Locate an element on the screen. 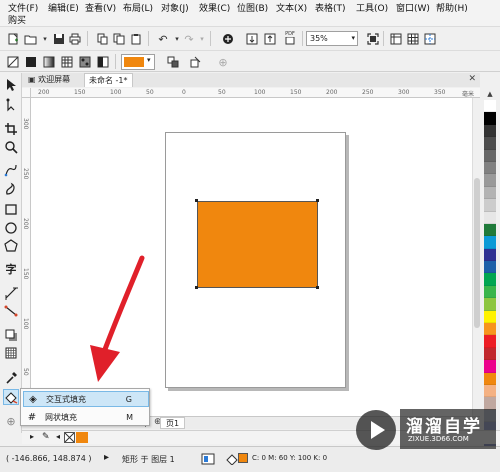  cut-icon is located at coordinates (102, 39).